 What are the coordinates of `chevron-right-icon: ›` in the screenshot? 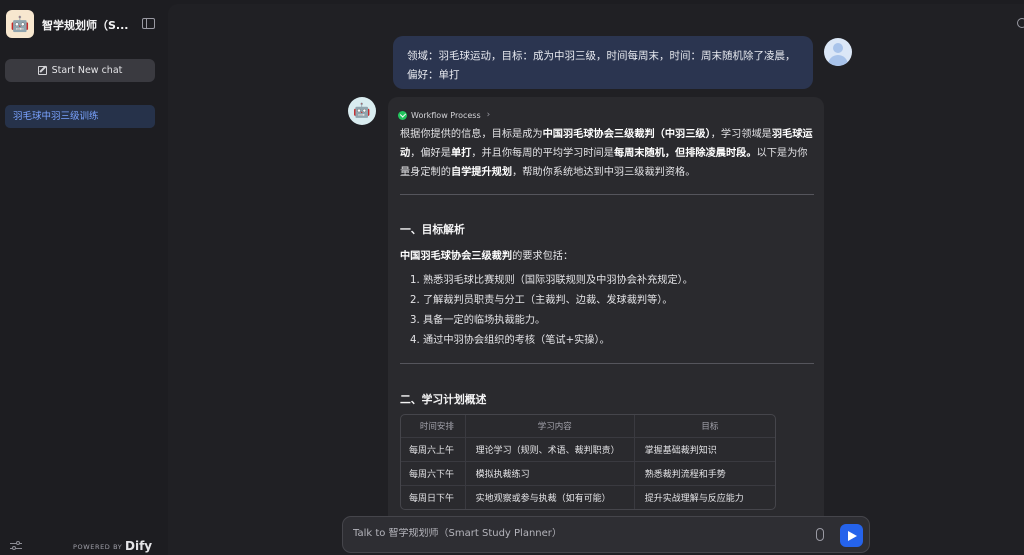 It's located at (488, 115).